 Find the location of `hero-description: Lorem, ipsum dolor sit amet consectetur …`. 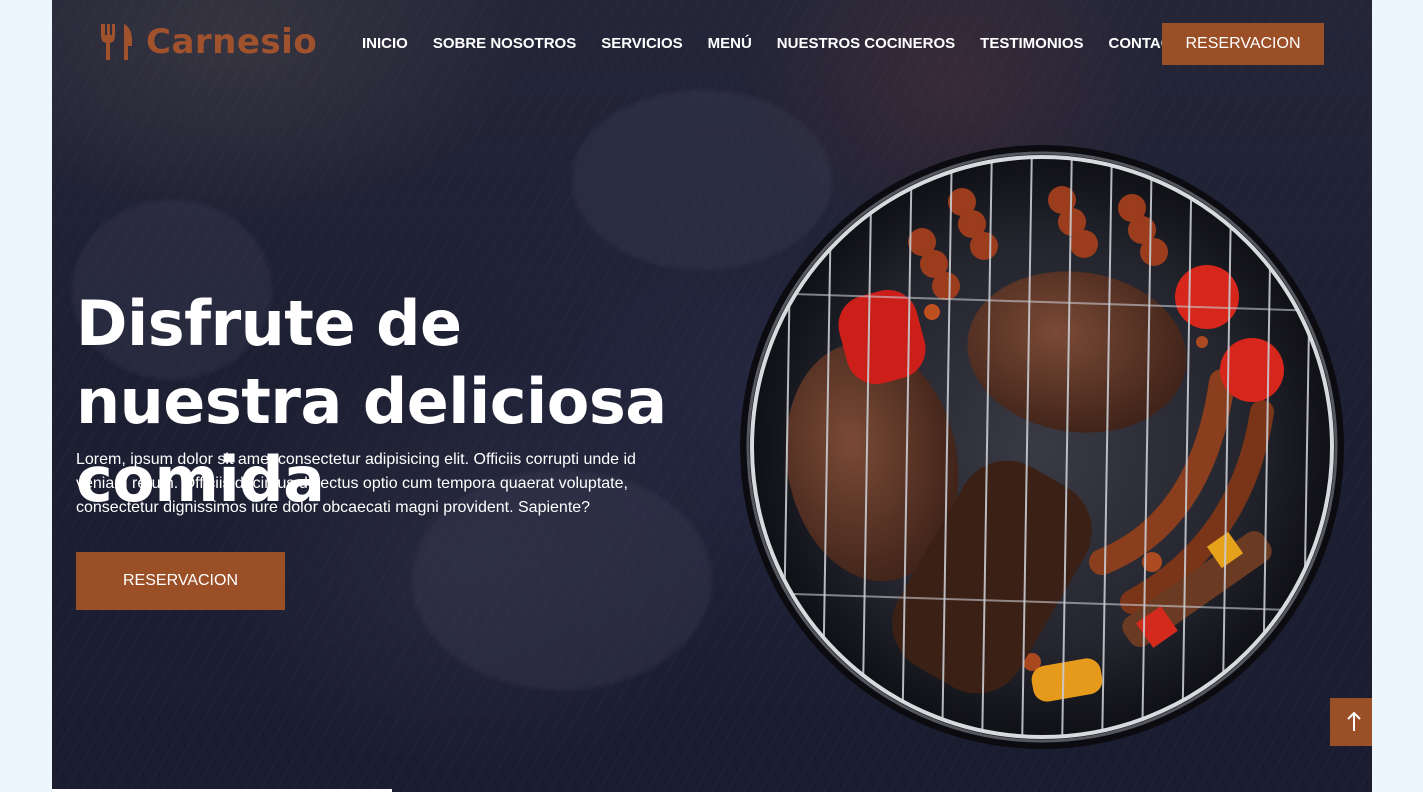

hero-description: Lorem, ipsum dolor sit amet consectetur … is located at coordinates (356, 483).